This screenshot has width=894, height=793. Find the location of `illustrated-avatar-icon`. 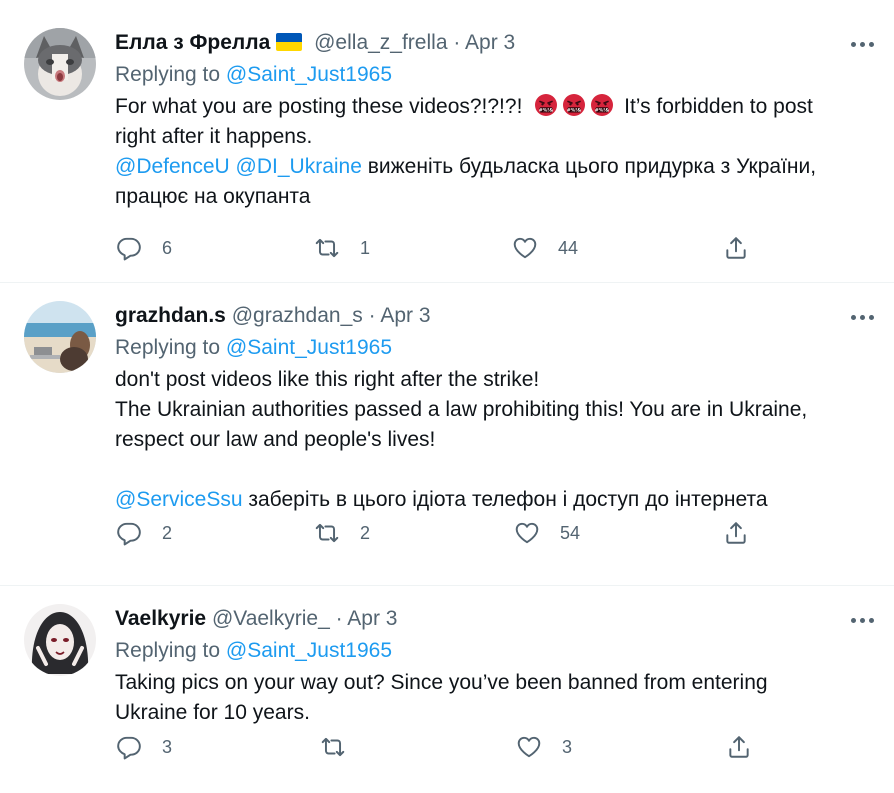

illustrated-avatar-icon is located at coordinates (60, 640).